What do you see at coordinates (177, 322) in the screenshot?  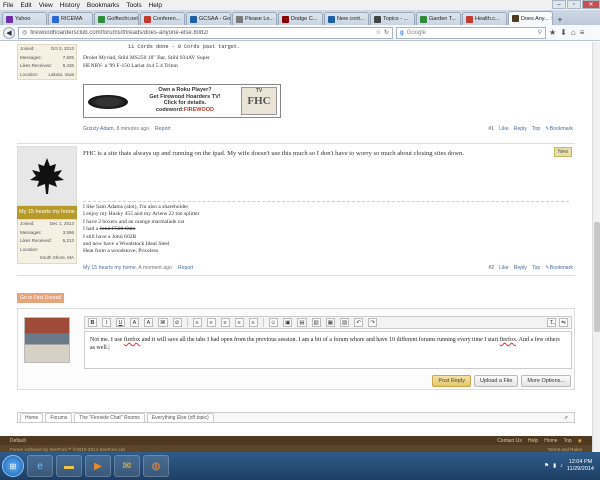 I see `unlink-button: ⊘` at bounding box center [177, 322].